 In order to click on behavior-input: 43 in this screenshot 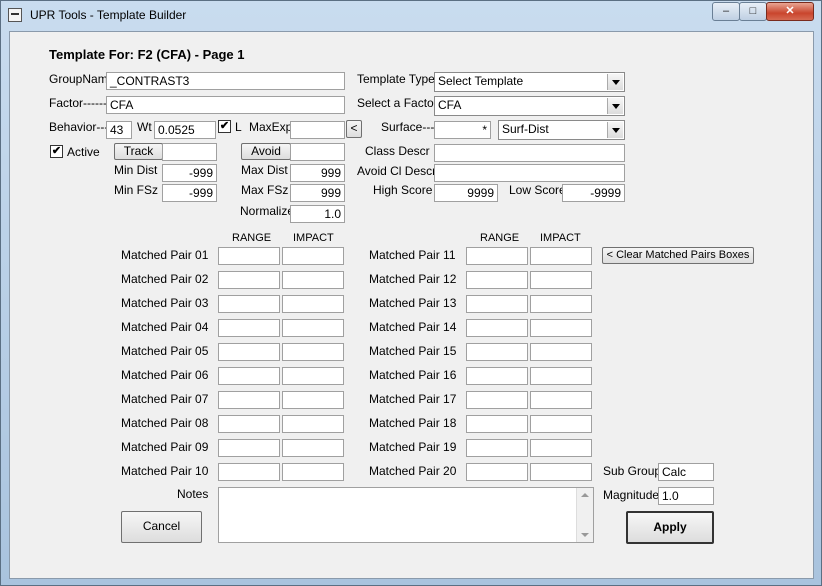, I will do `click(119, 130)`.